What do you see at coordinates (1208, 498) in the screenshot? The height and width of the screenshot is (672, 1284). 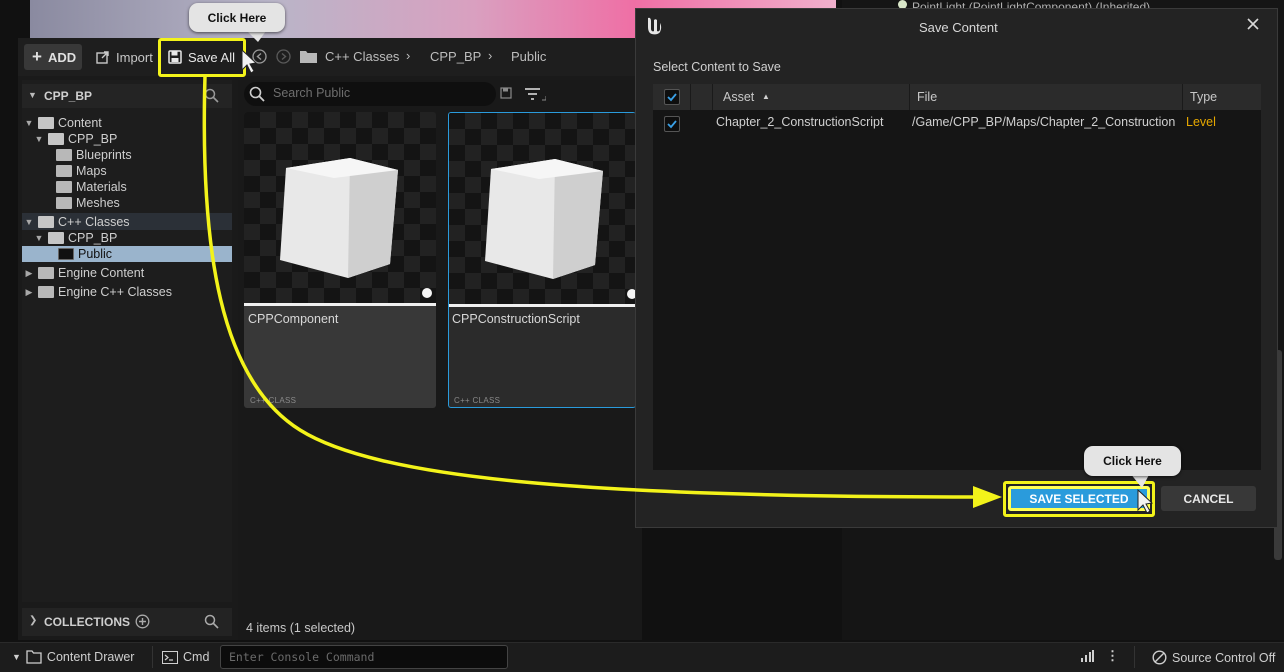 I see `cancel-button: CANCEL` at bounding box center [1208, 498].